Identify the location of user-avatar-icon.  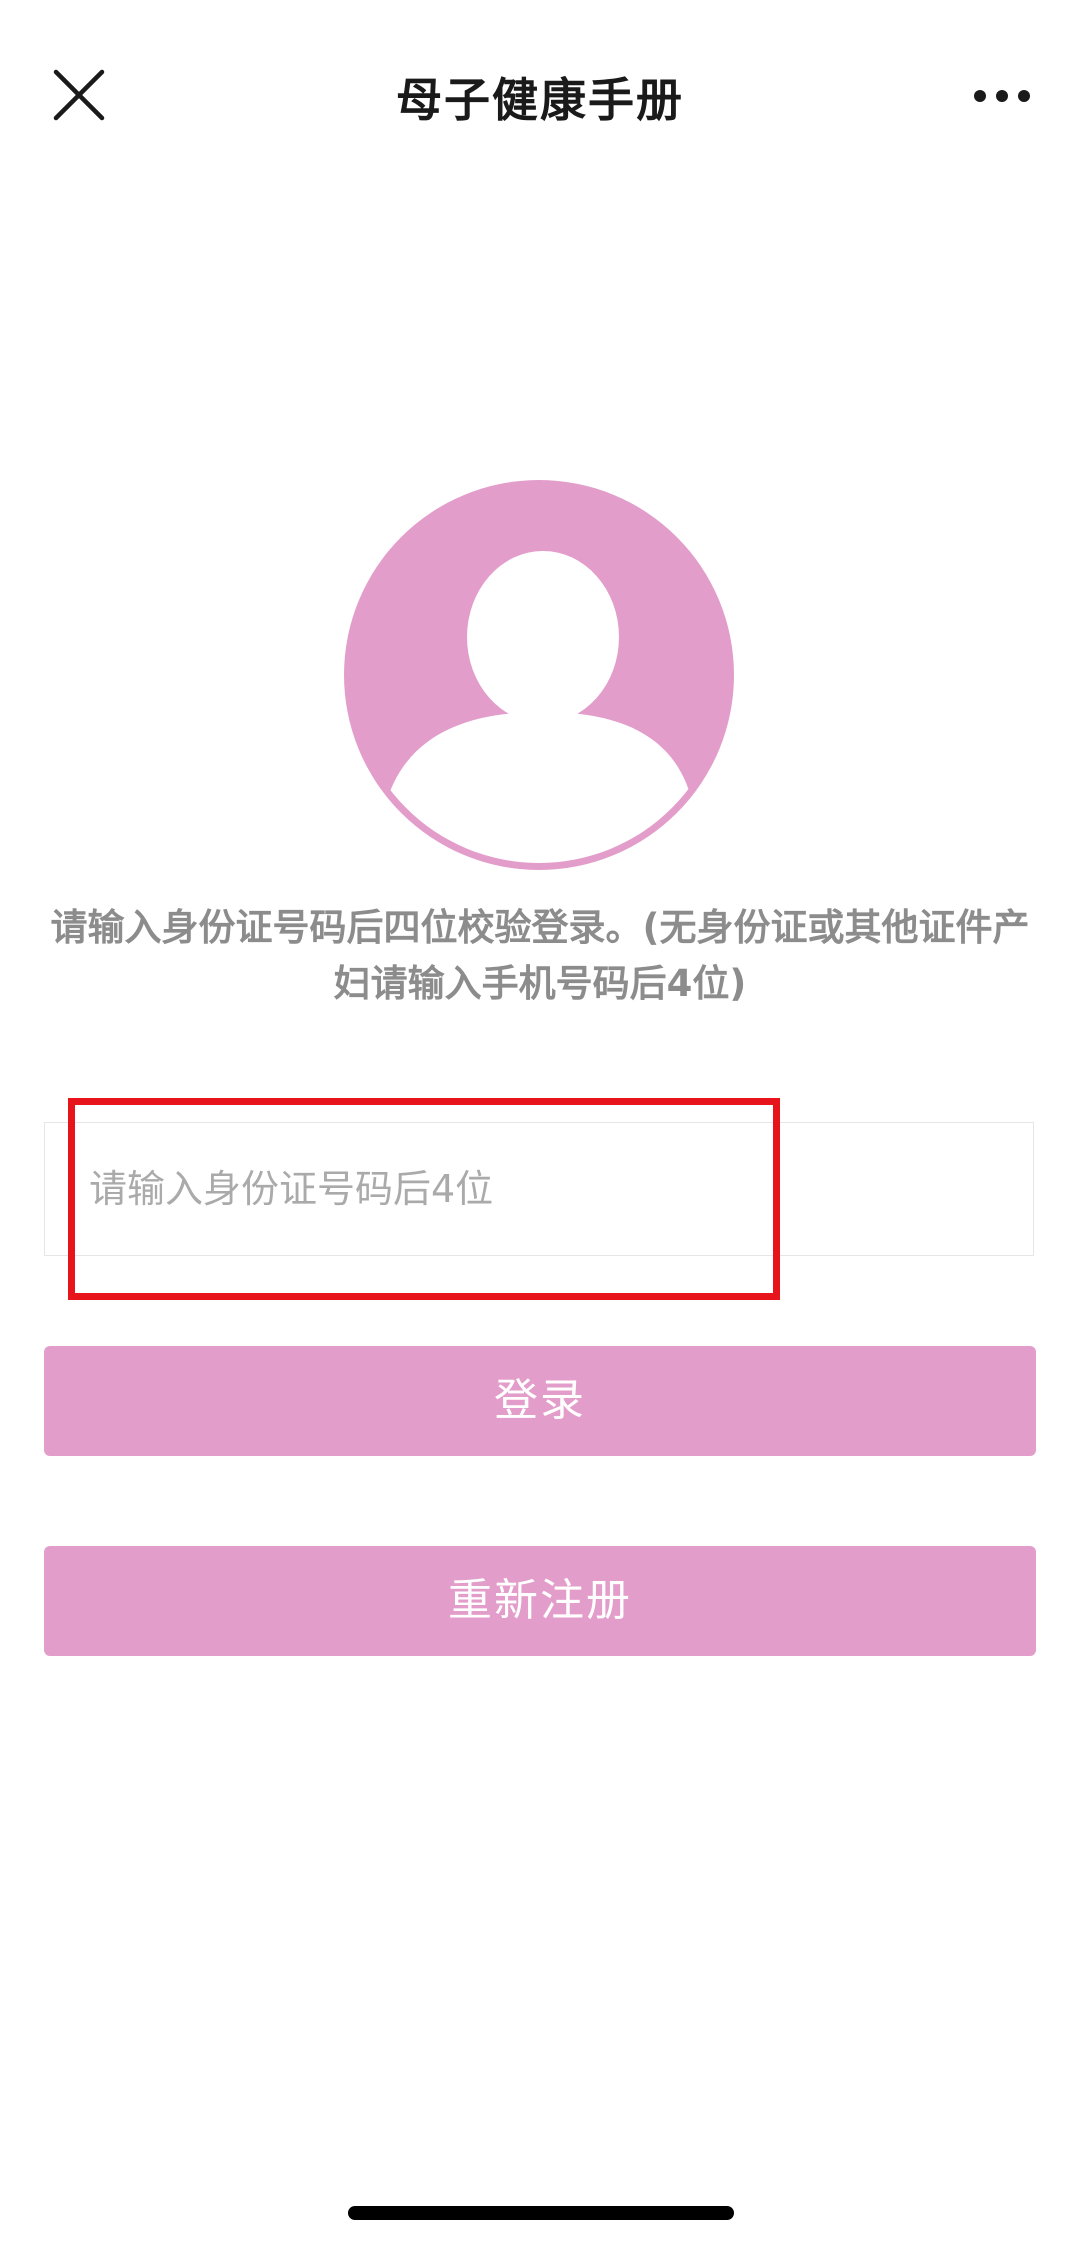
(539, 675).